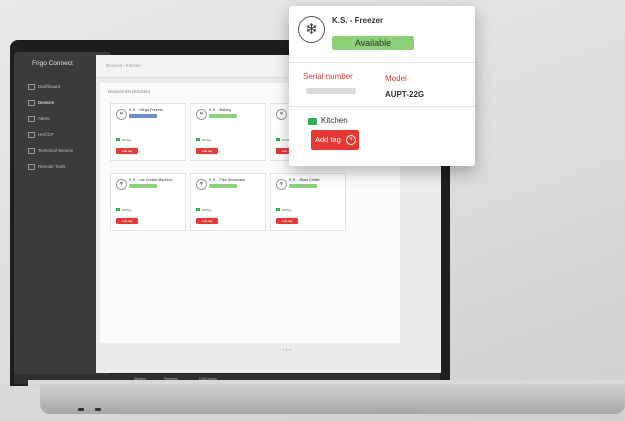  I want to click on wrench-icon, so click(31, 151).